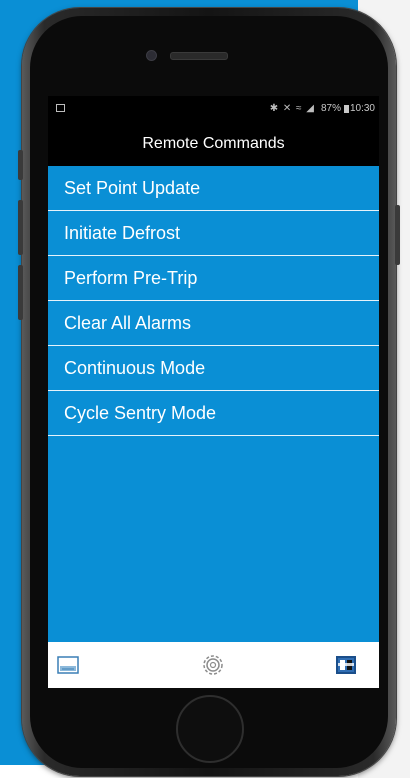 The width and height of the screenshot is (410, 778). Describe the element at coordinates (68, 665) in the screenshot. I see `dashboard-icon` at that location.